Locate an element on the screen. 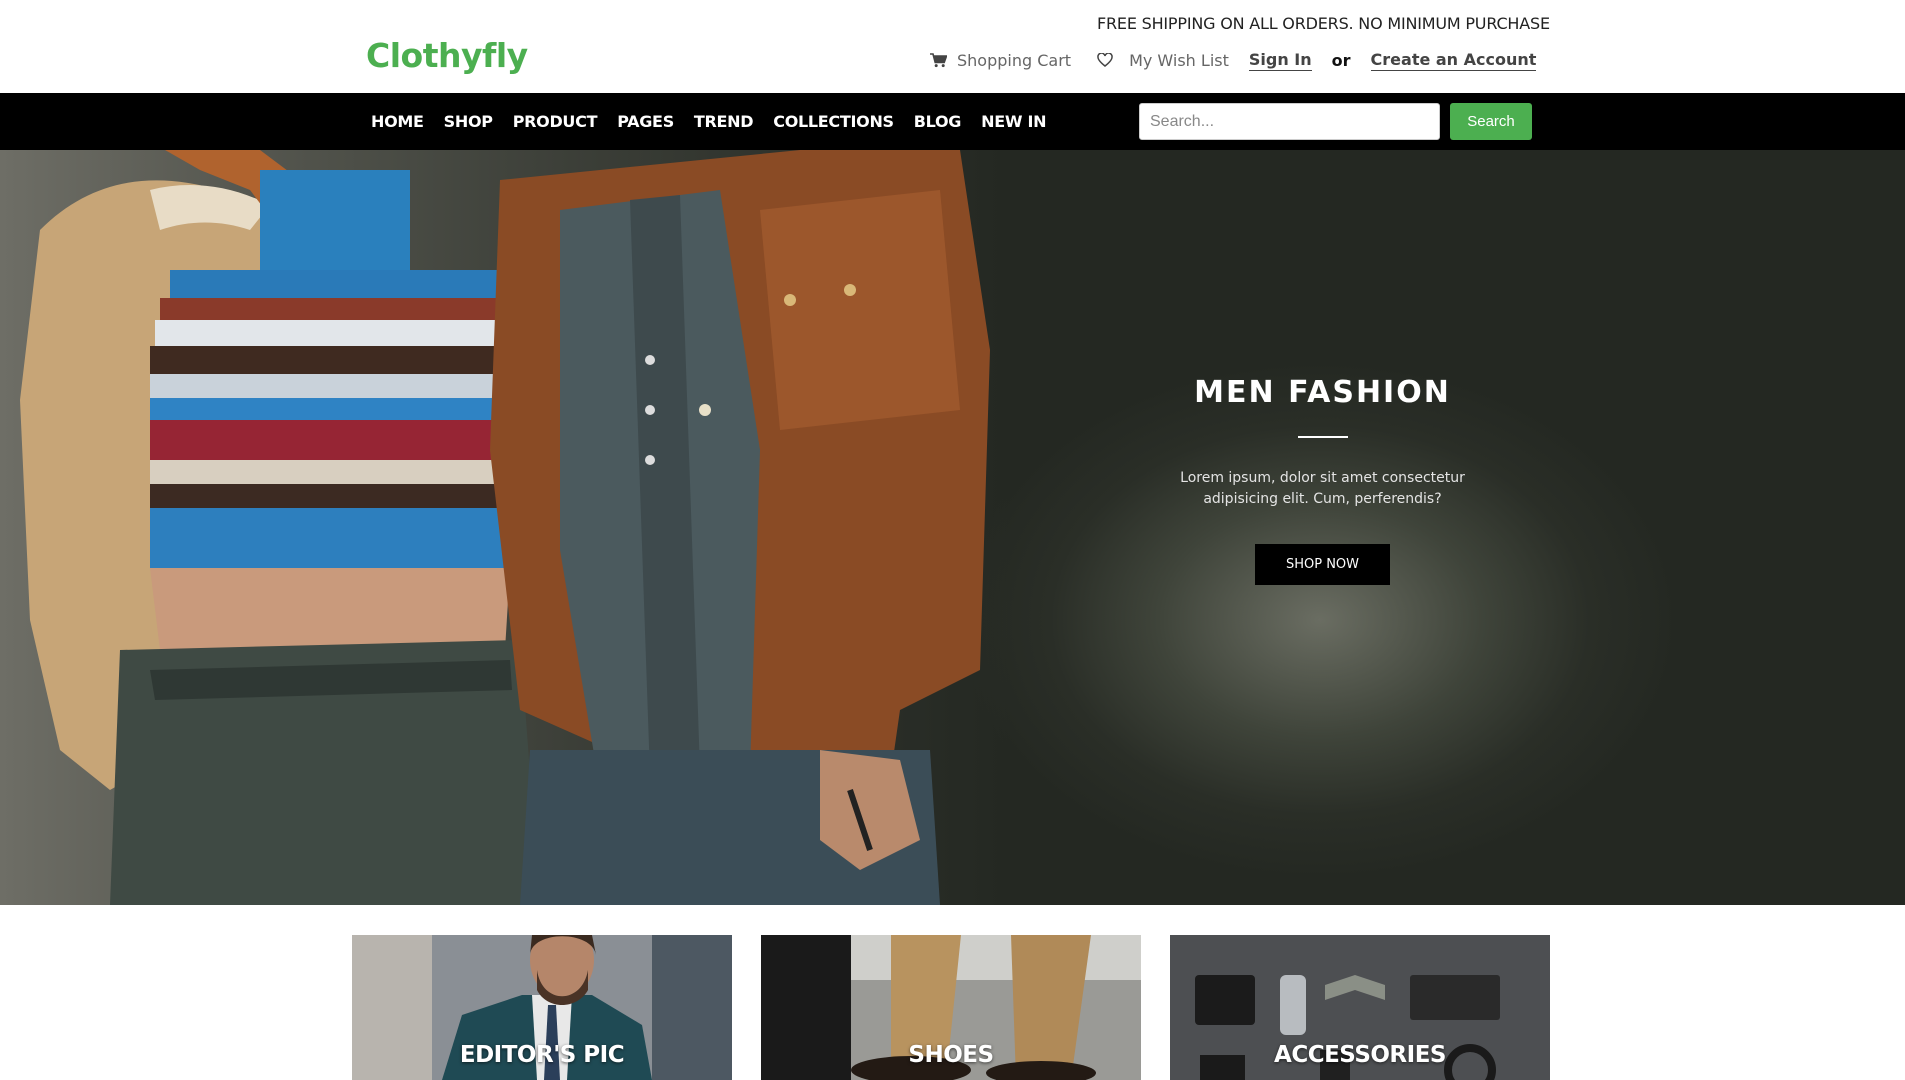 This screenshot has width=1905, height=1080. search-button: Search is located at coordinates (1491, 121).